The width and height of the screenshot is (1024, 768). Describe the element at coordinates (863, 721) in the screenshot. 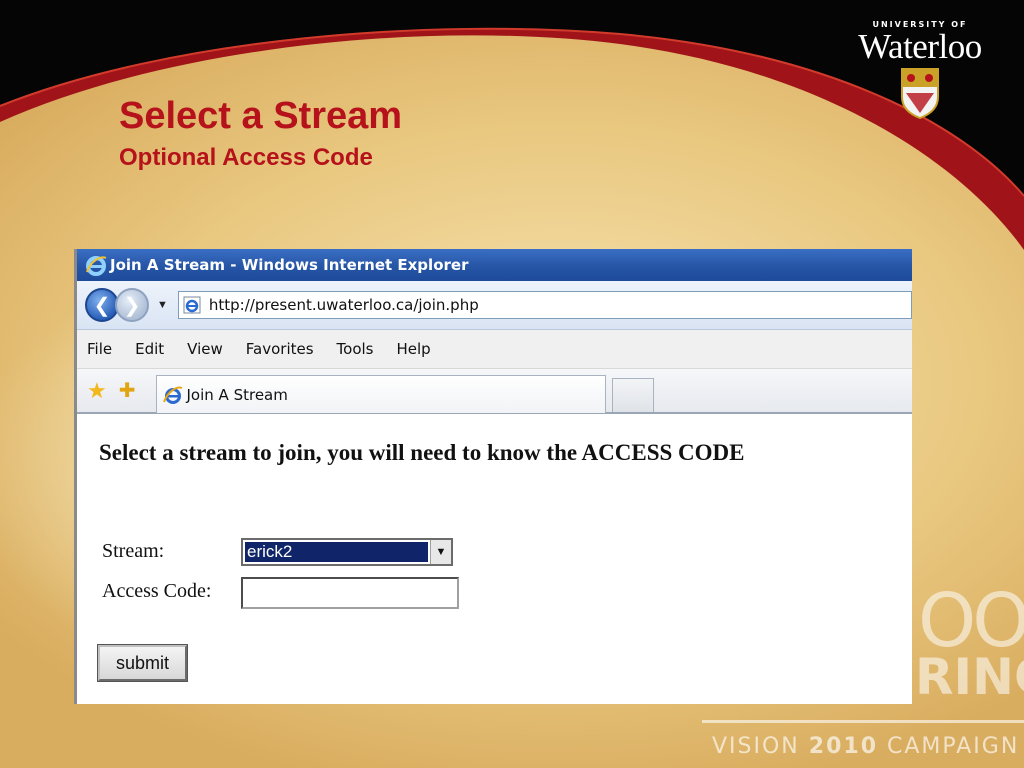

I see `watermark-divider` at that location.